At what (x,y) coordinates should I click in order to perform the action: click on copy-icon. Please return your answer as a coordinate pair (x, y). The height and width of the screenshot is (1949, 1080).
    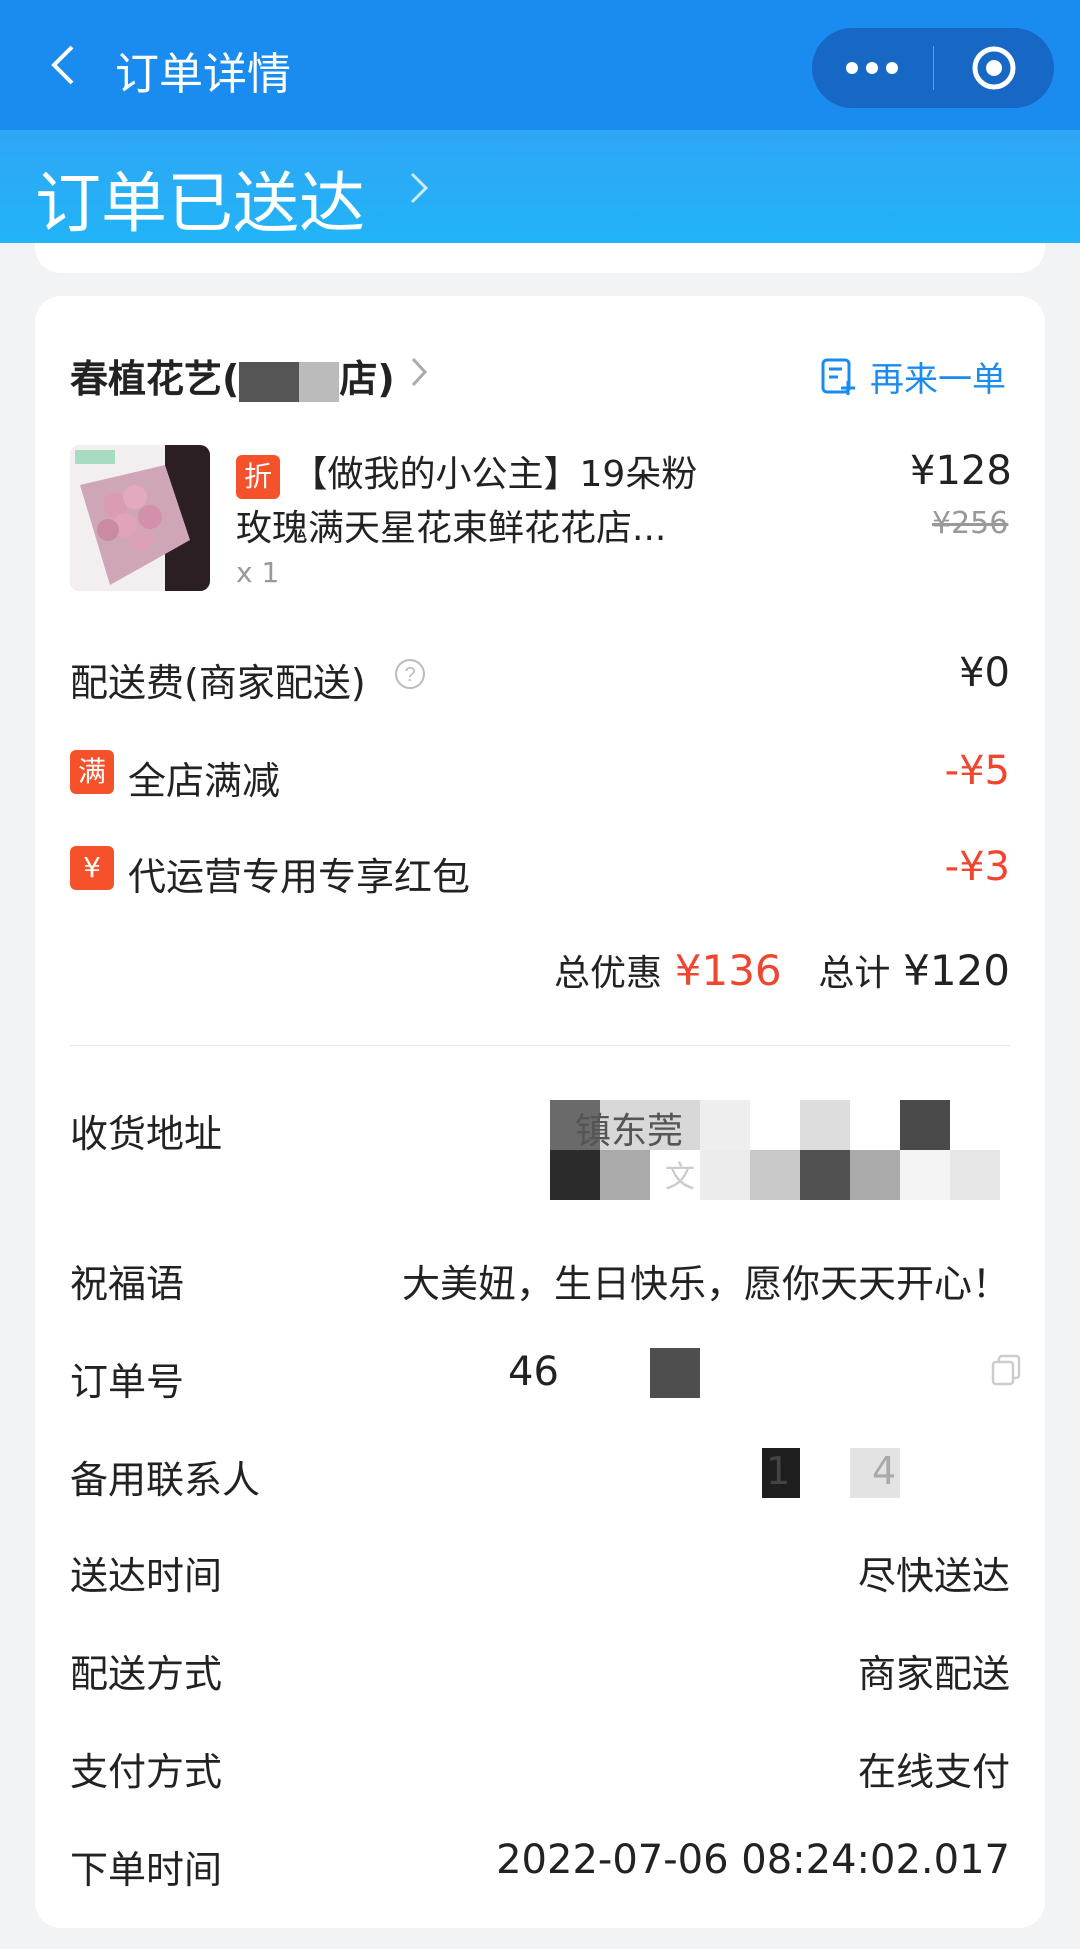
    Looking at the image, I should click on (1007, 1370).